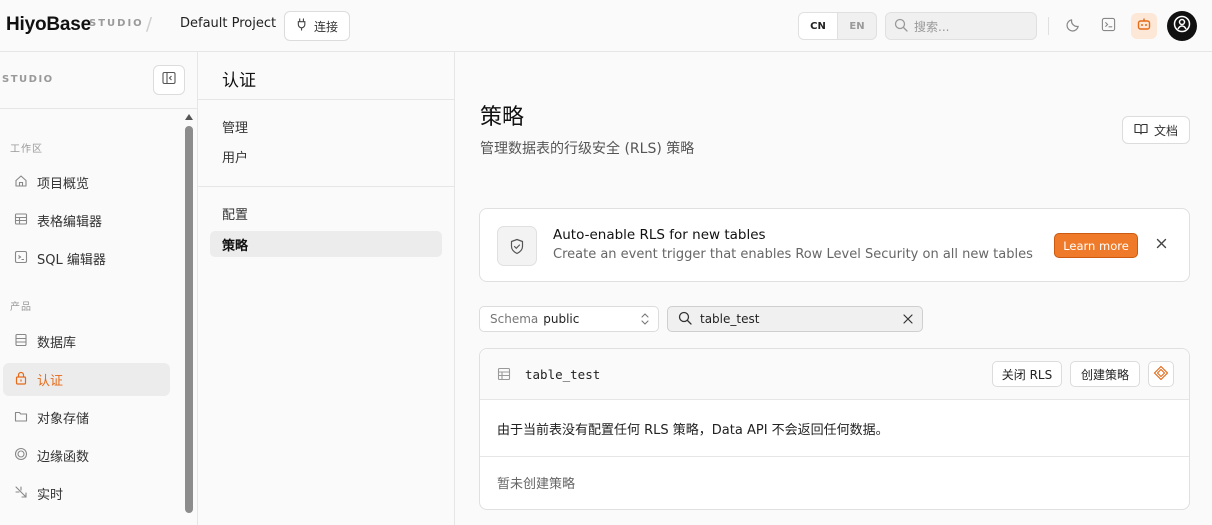  I want to click on sidebar-item-sql-editor: SQL 编辑器, so click(86, 258).